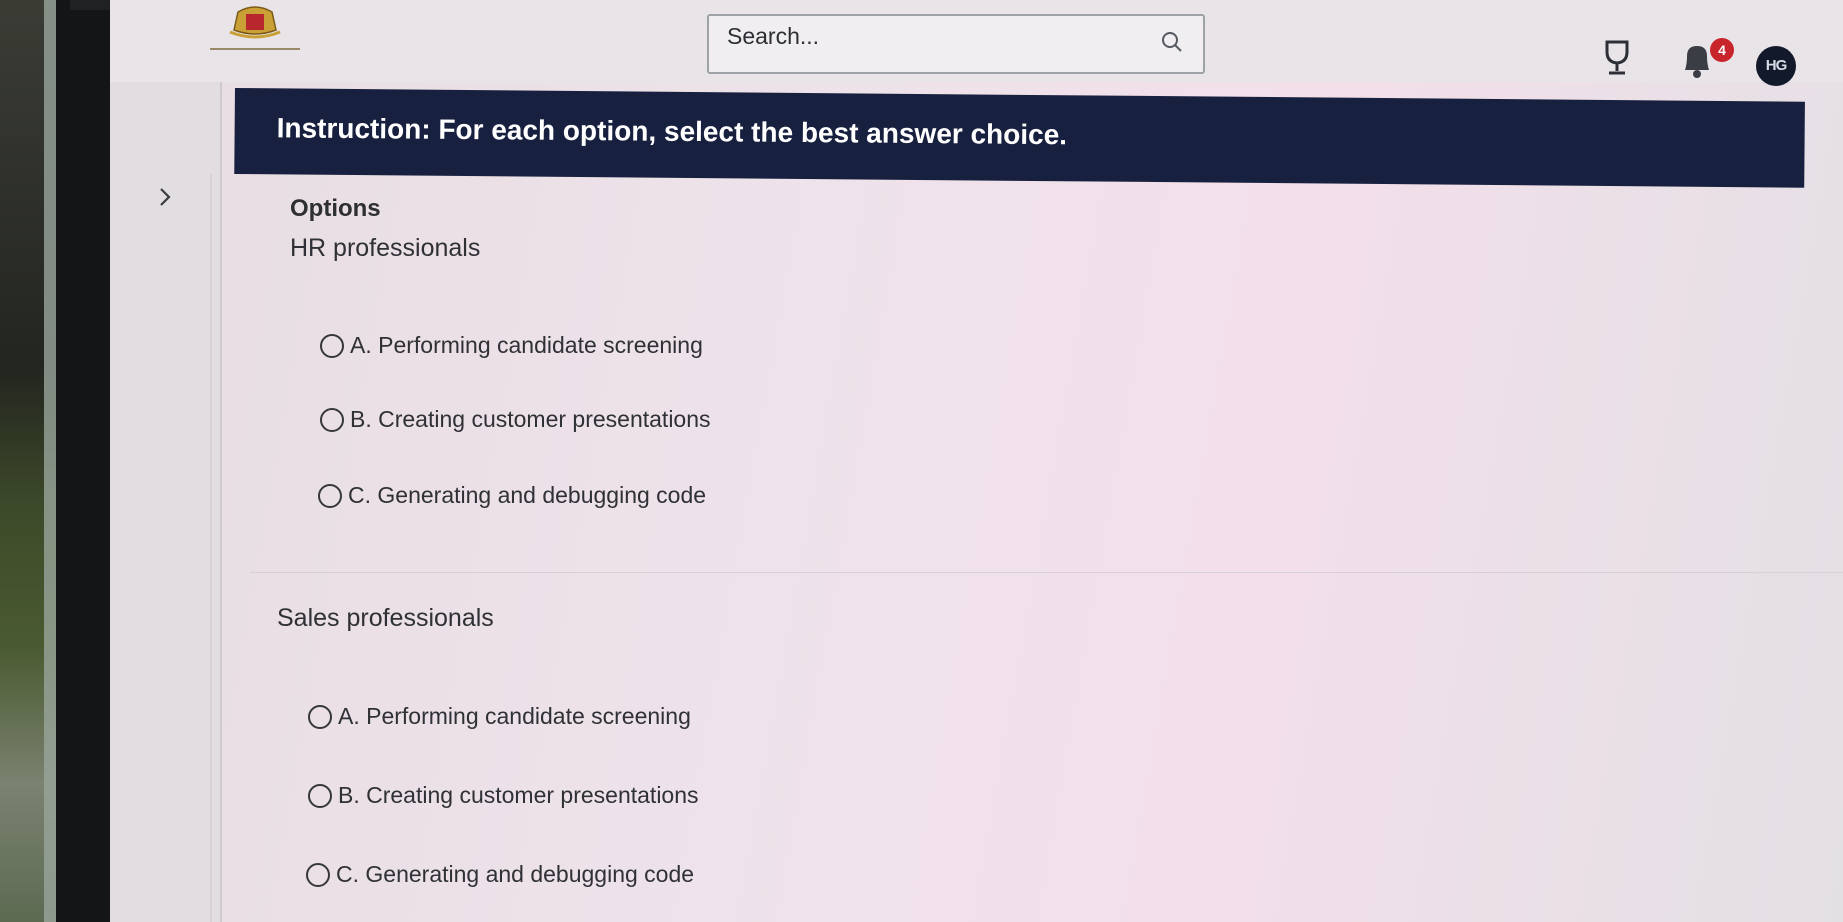 The width and height of the screenshot is (1843, 922). I want to click on chevron-right-icon, so click(165, 197).